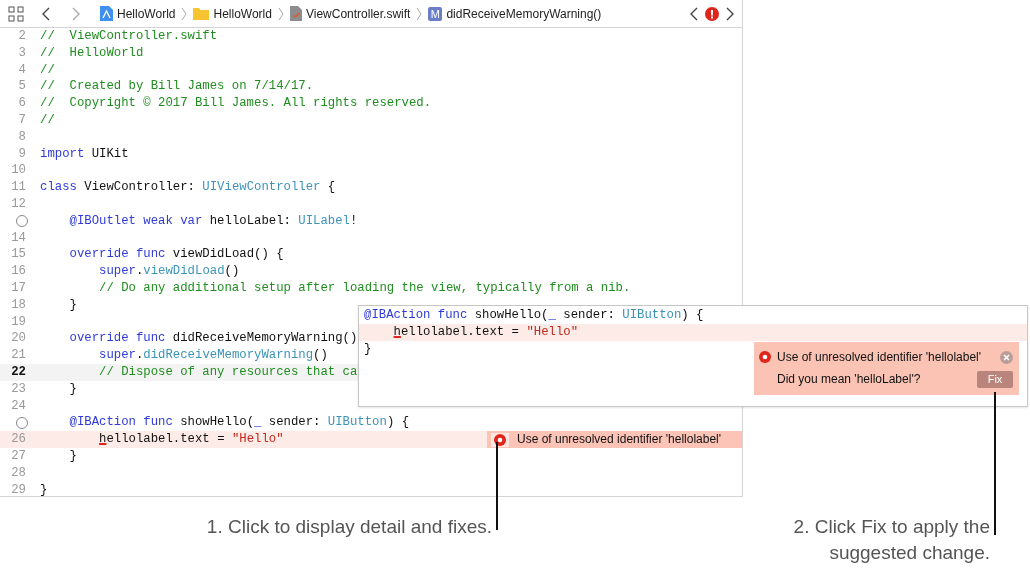 The width and height of the screenshot is (1030, 572). Describe the element at coordinates (694, 13) in the screenshot. I see `previous-issue-icon` at that location.